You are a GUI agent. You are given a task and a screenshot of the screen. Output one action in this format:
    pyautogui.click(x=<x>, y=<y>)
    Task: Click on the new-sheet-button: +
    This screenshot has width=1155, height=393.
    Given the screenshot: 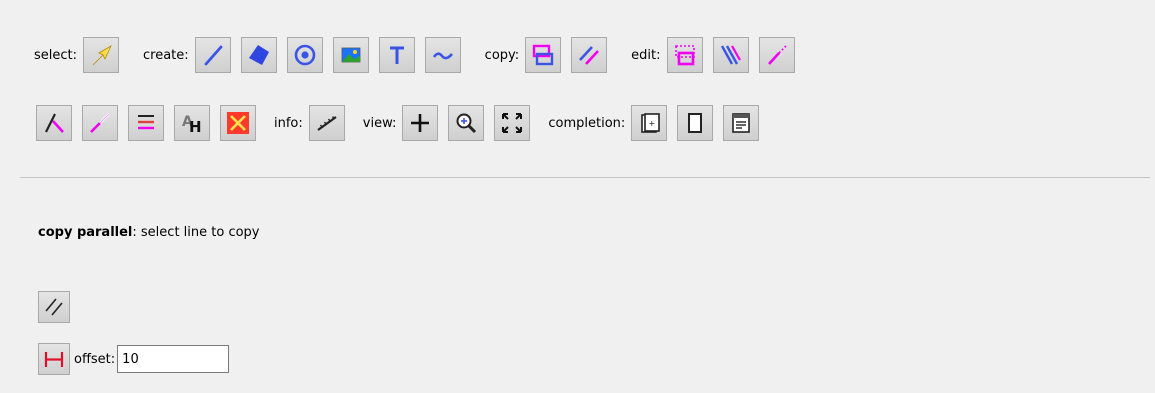 What is the action you would take?
    pyautogui.click(x=649, y=123)
    